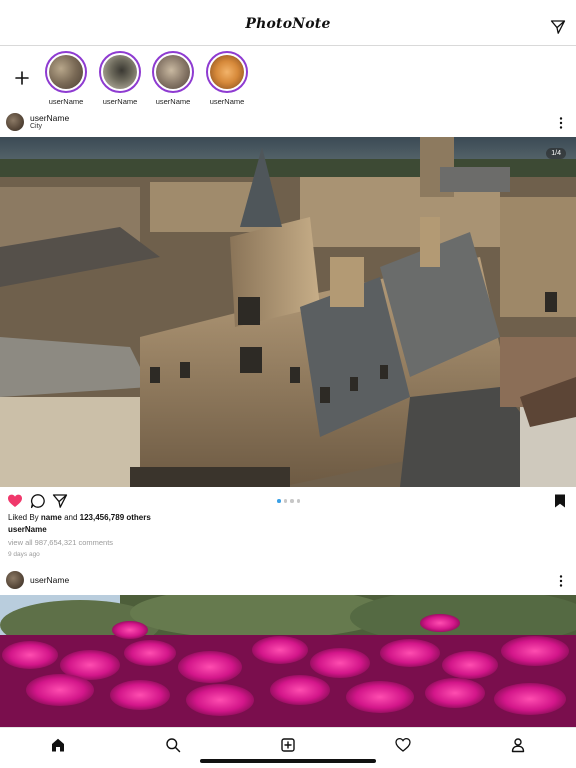  Describe the element at coordinates (22, 78) in the screenshot. I see `plus-icon` at that location.